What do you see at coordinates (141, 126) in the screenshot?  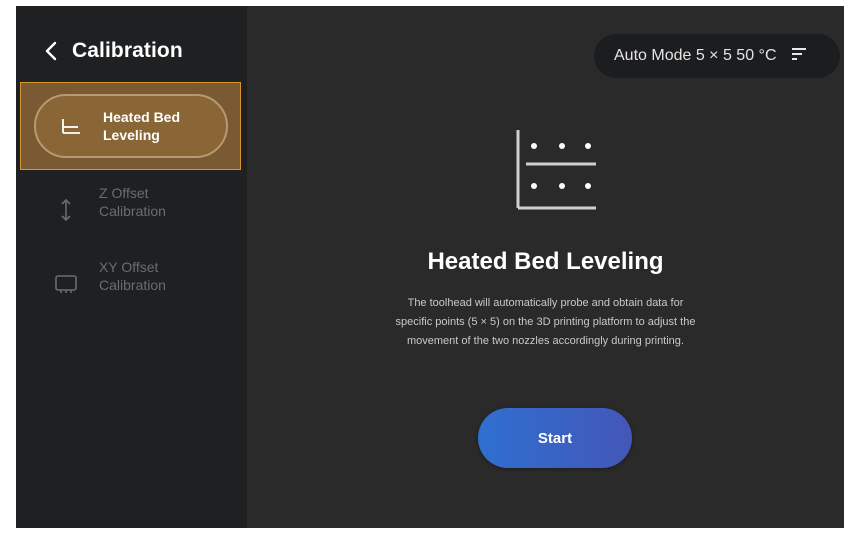 I see `sidebar-item-label: Heated Bed Leveling` at bounding box center [141, 126].